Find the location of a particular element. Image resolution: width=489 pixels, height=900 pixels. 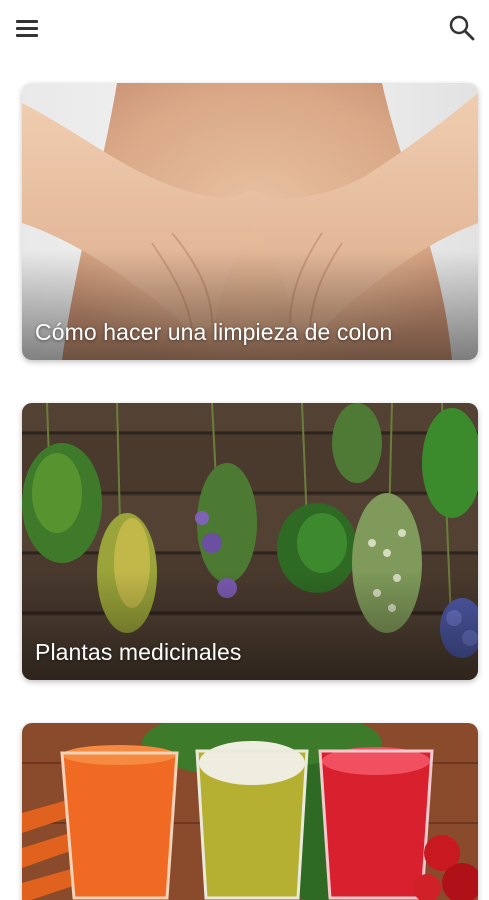

article-title: Cómo hacer una limpieza de colon is located at coordinates (214, 332).